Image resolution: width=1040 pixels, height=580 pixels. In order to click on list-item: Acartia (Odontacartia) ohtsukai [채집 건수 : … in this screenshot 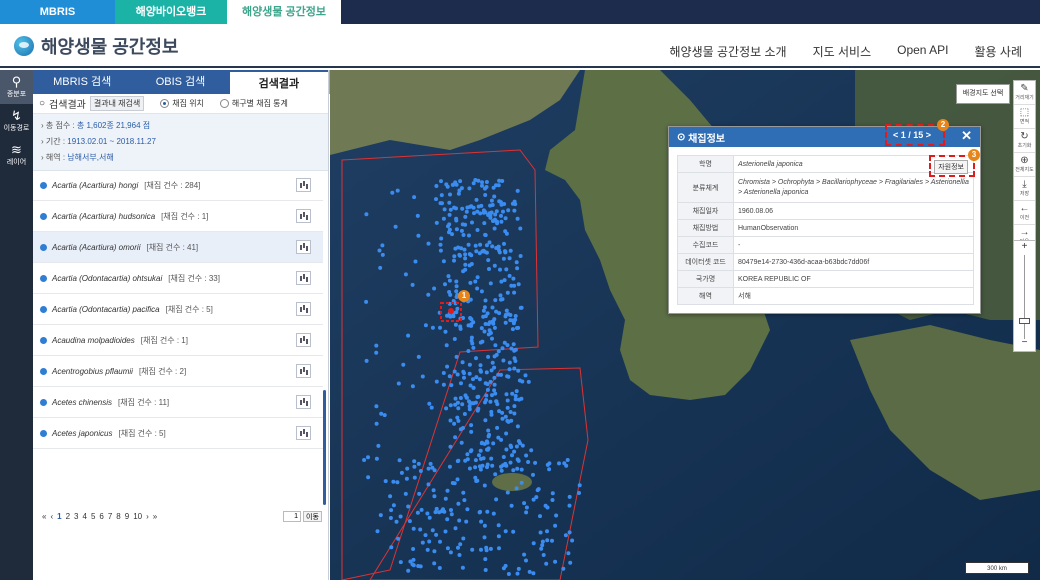, I will do `click(178, 278)`.